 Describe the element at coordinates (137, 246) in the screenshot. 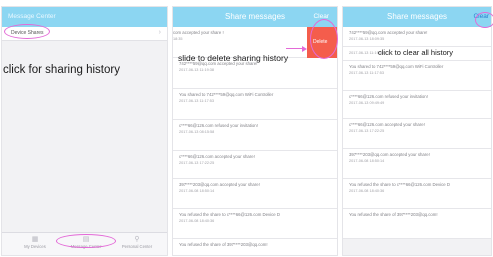

I see `tab-label: Personal Center` at that location.